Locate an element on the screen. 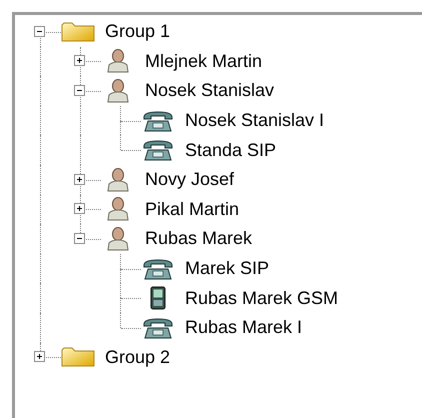 The height and width of the screenshot is (418, 422). tree-item: Nosek Stanislav I is located at coordinates (254, 121).